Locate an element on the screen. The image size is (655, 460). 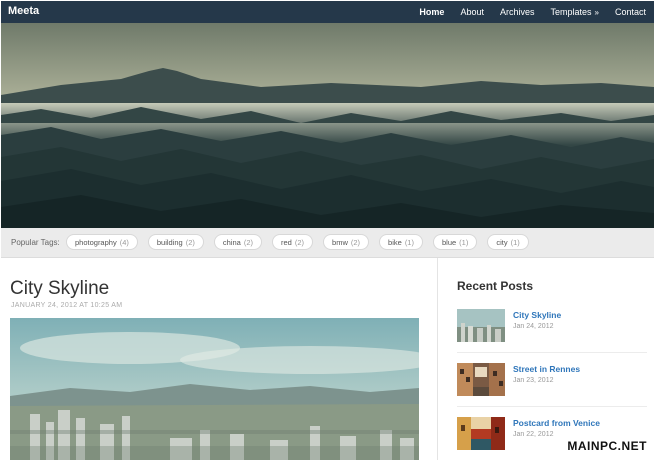
recent-post-date: Jan 23, 2012 is located at coordinates (533, 380).